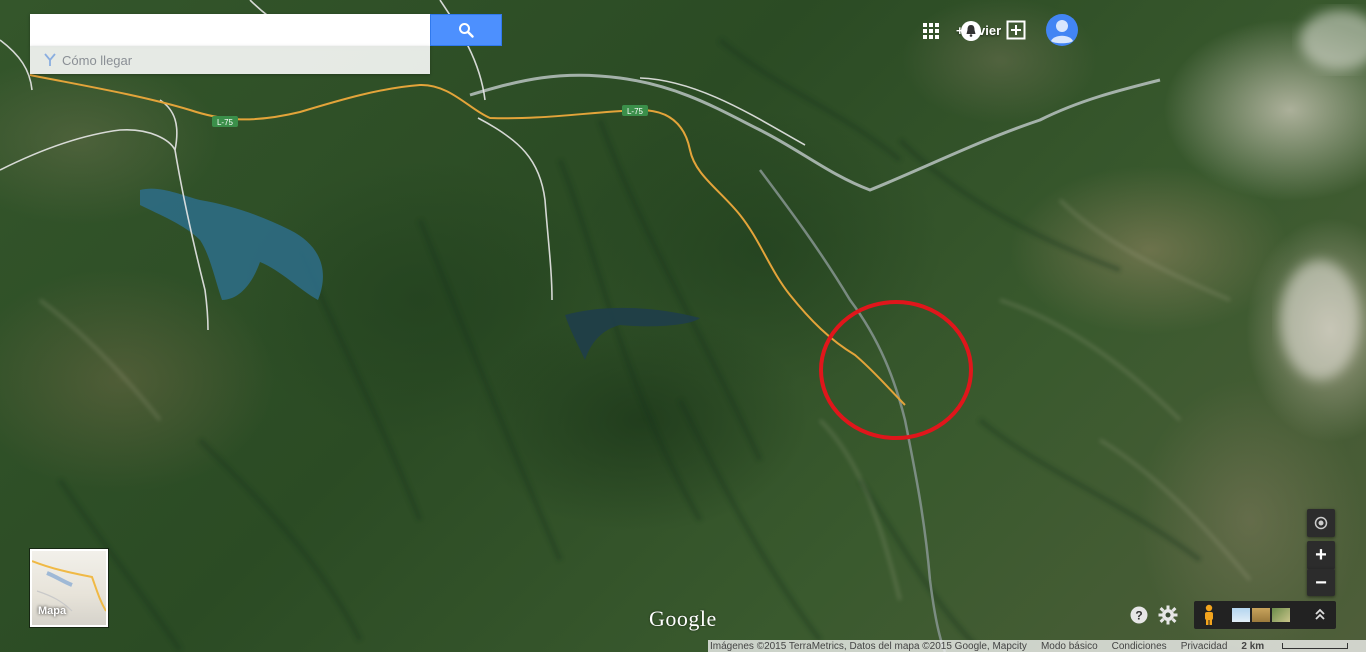 The image size is (1366, 652). What do you see at coordinates (931, 33) in the screenshot?
I see `apps-icon` at bounding box center [931, 33].